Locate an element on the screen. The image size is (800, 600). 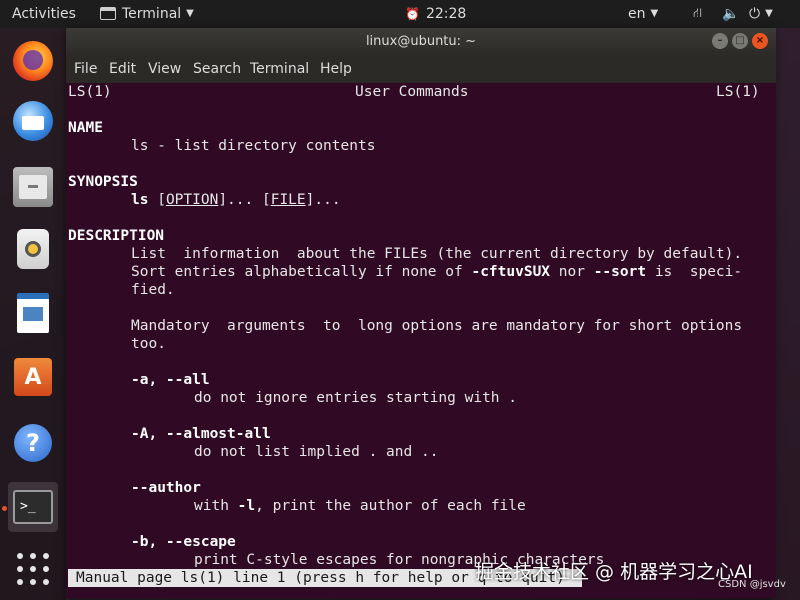
firefox-icon is located at coordinates (33, 61).